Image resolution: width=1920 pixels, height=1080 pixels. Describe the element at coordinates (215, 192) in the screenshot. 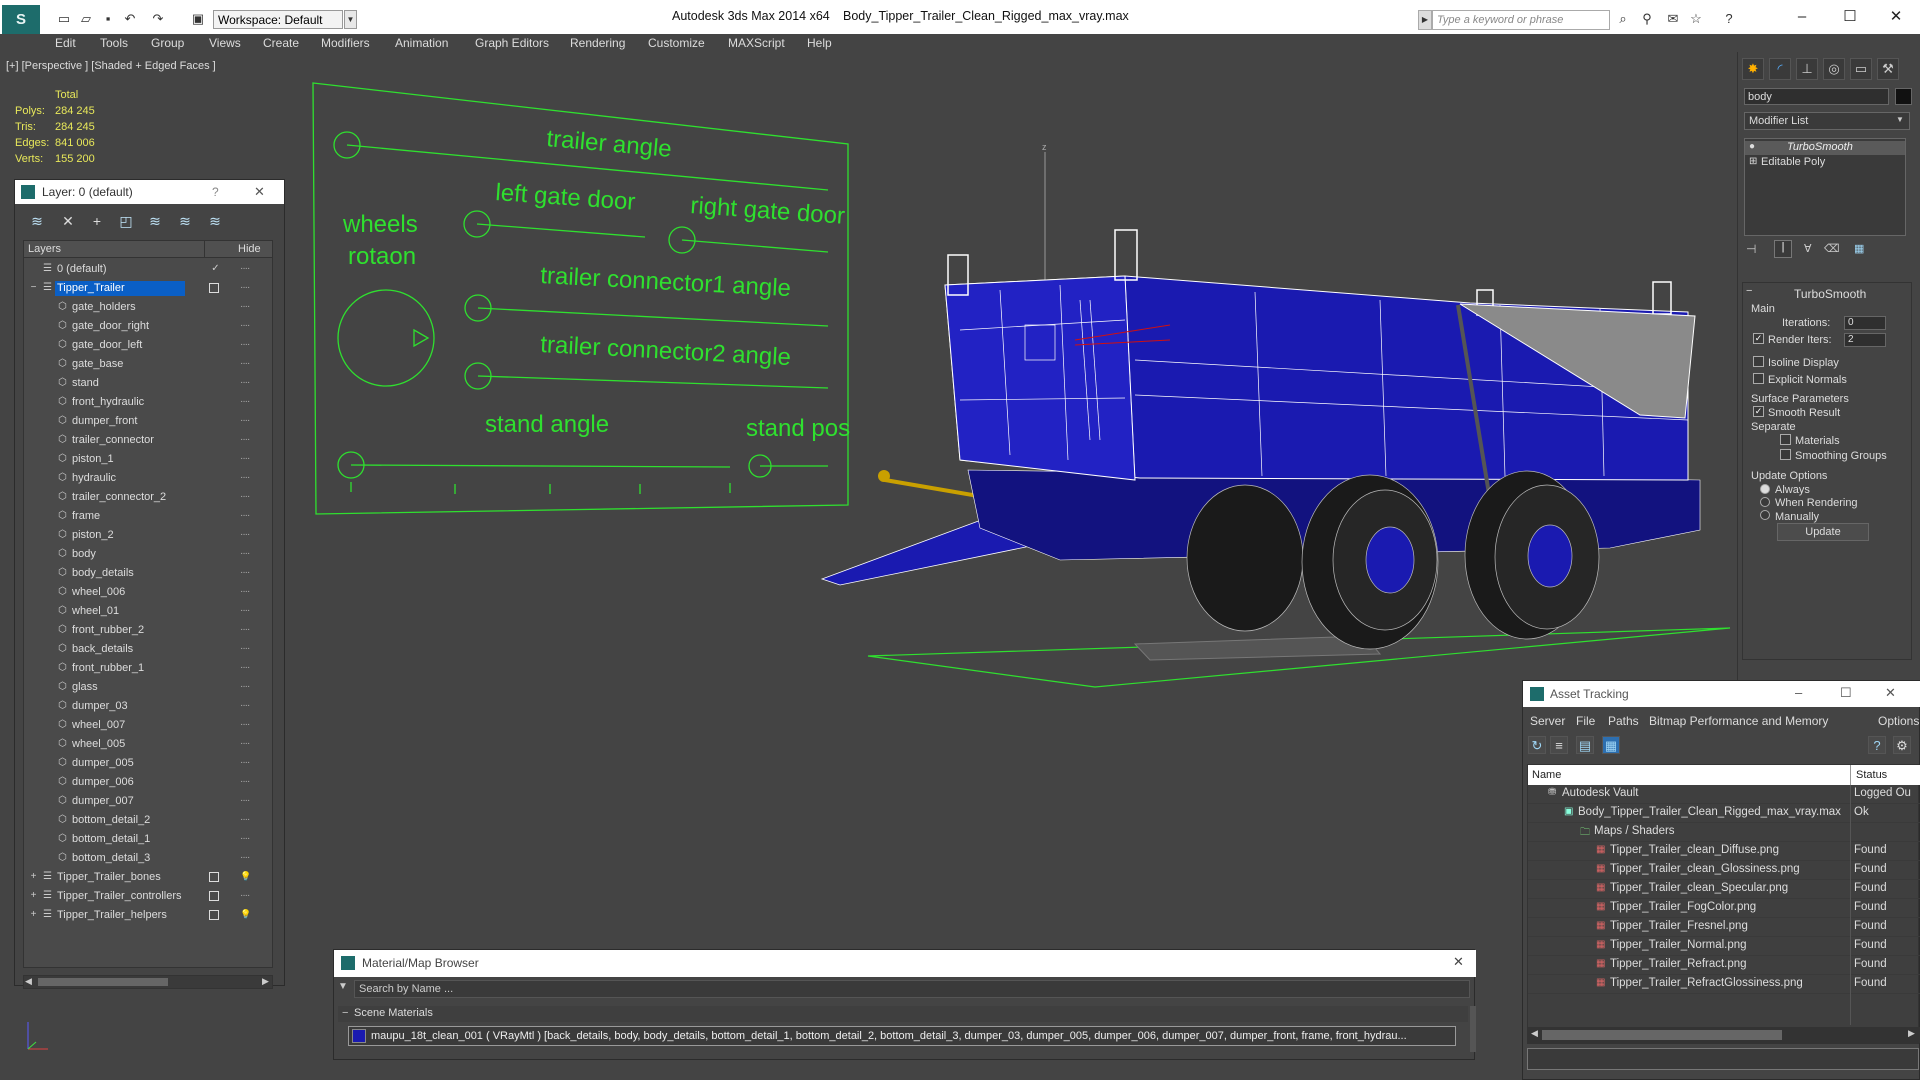

I see `help-icon: ?` at that location.